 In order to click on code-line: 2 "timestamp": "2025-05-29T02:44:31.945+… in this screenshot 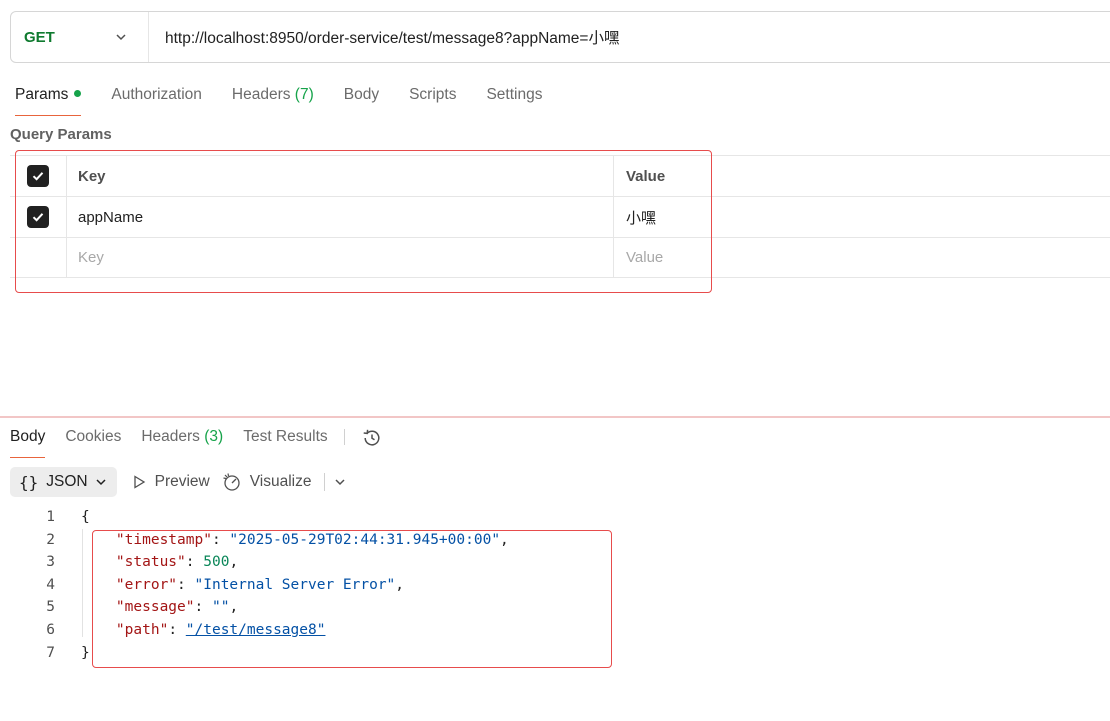, I will do `click(555, 540)`.